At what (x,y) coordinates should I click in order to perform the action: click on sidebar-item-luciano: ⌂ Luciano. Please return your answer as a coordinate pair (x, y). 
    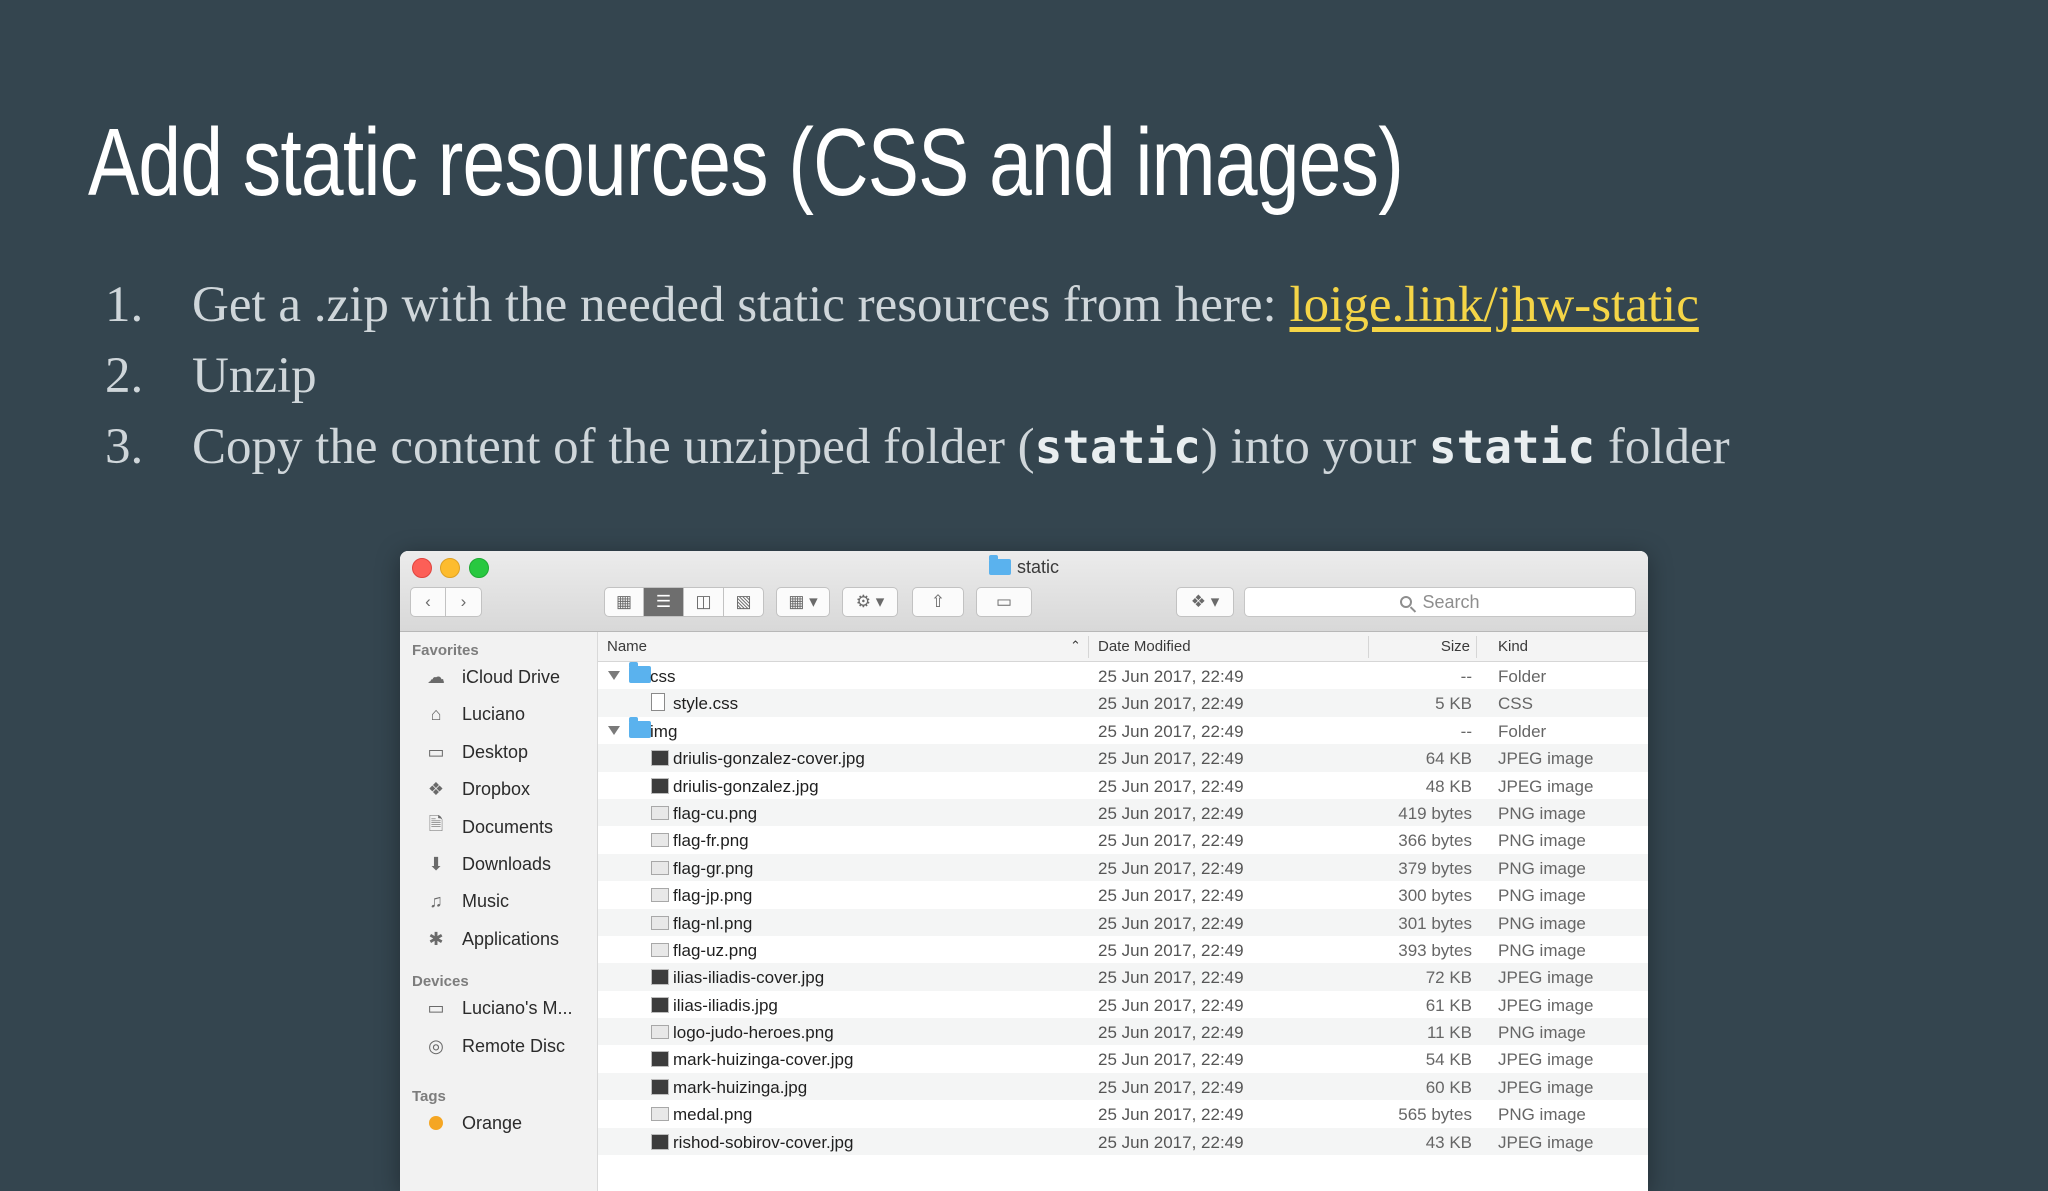
    Looking at the image, I should click on (475, 714).